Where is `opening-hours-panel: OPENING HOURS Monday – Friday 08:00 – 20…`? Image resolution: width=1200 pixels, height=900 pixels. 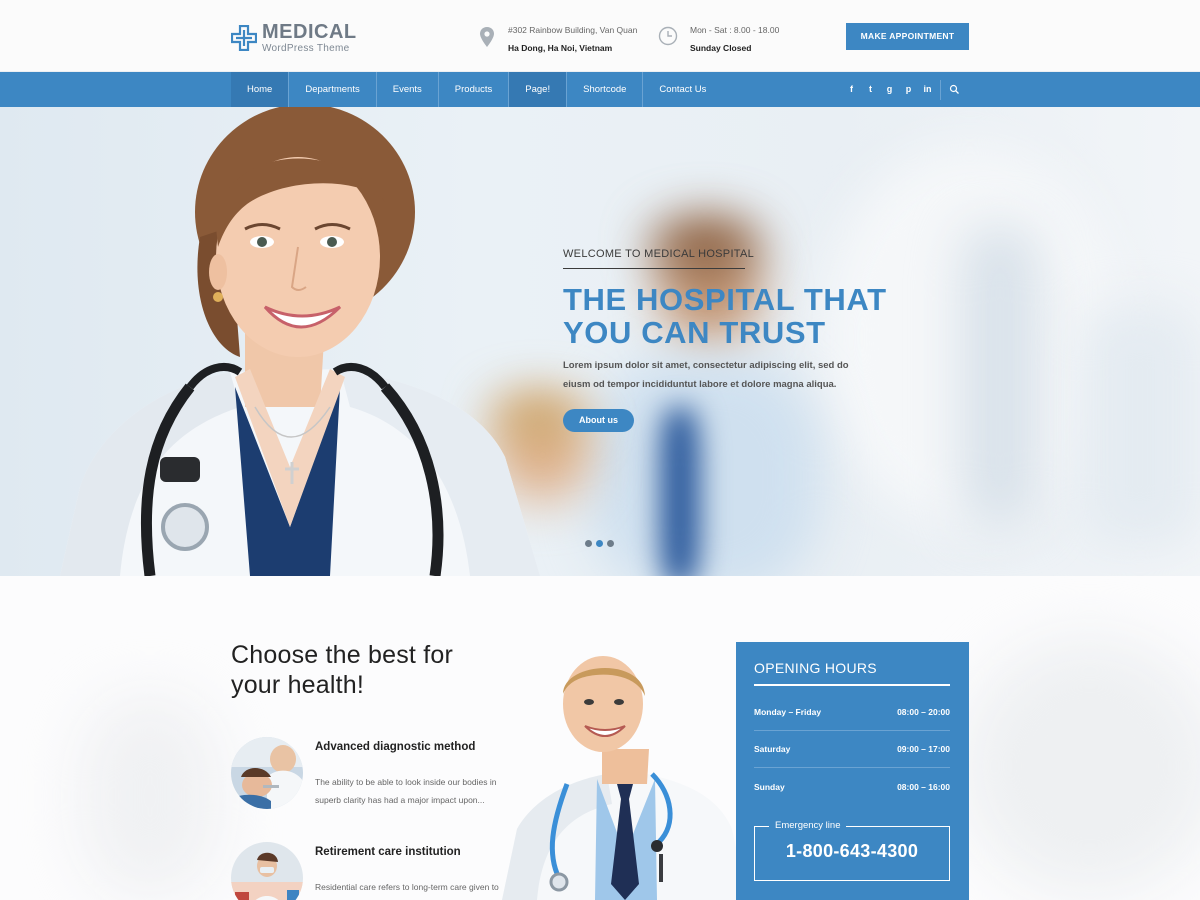
opening-hours-panel: OPENING HOURS Monday – Friday 08:00 – 20… is located at coordinates (852, 771).